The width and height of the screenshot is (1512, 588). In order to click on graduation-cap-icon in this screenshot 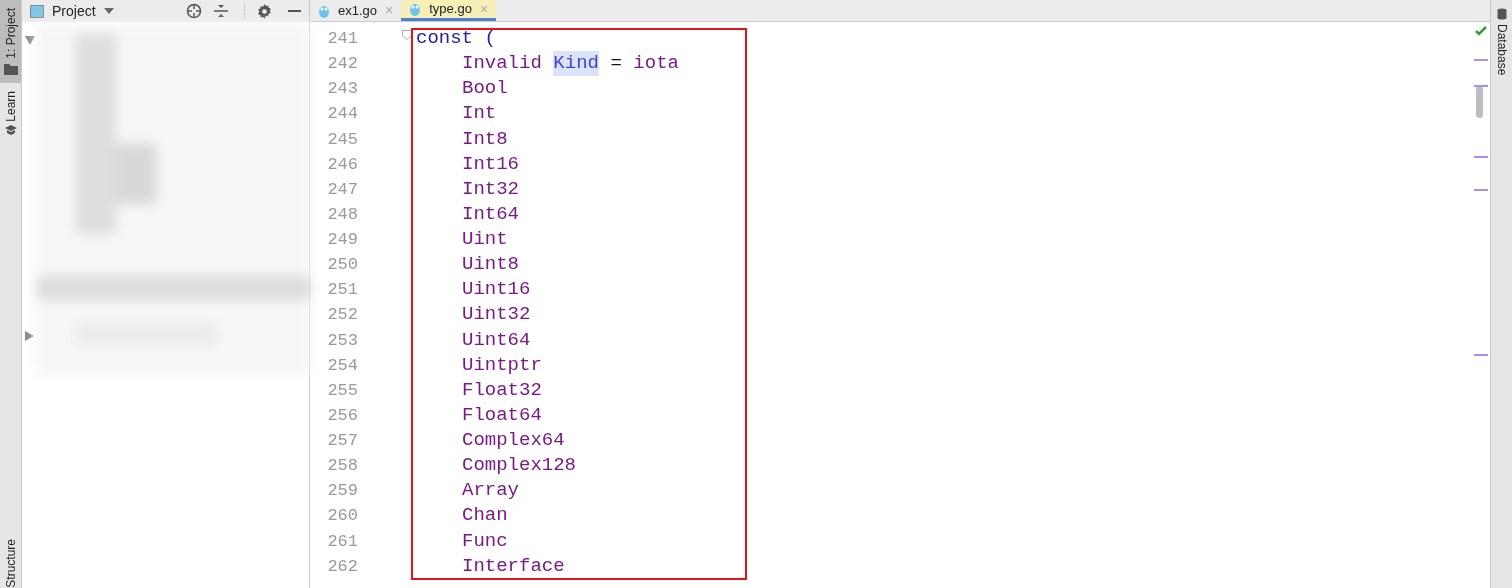, I will do `click(10, 130)`.